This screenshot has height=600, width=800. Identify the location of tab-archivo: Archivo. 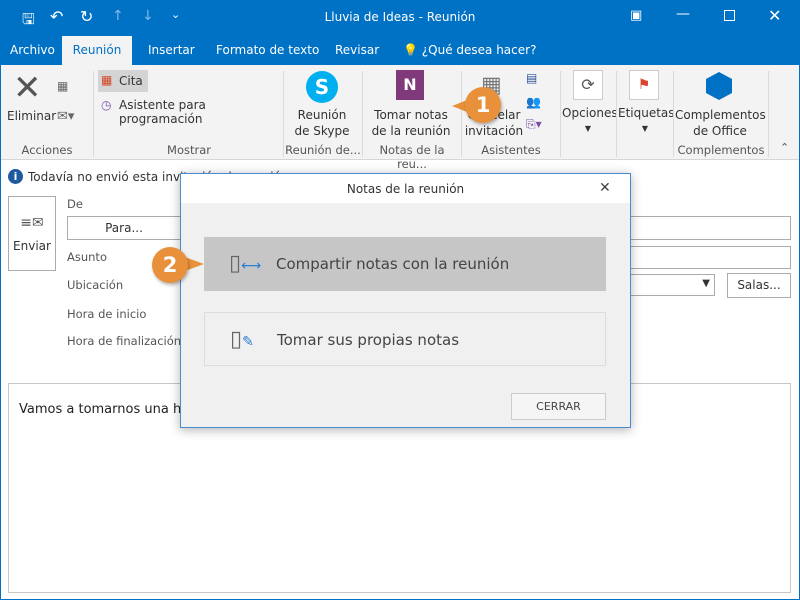
(32, 50).